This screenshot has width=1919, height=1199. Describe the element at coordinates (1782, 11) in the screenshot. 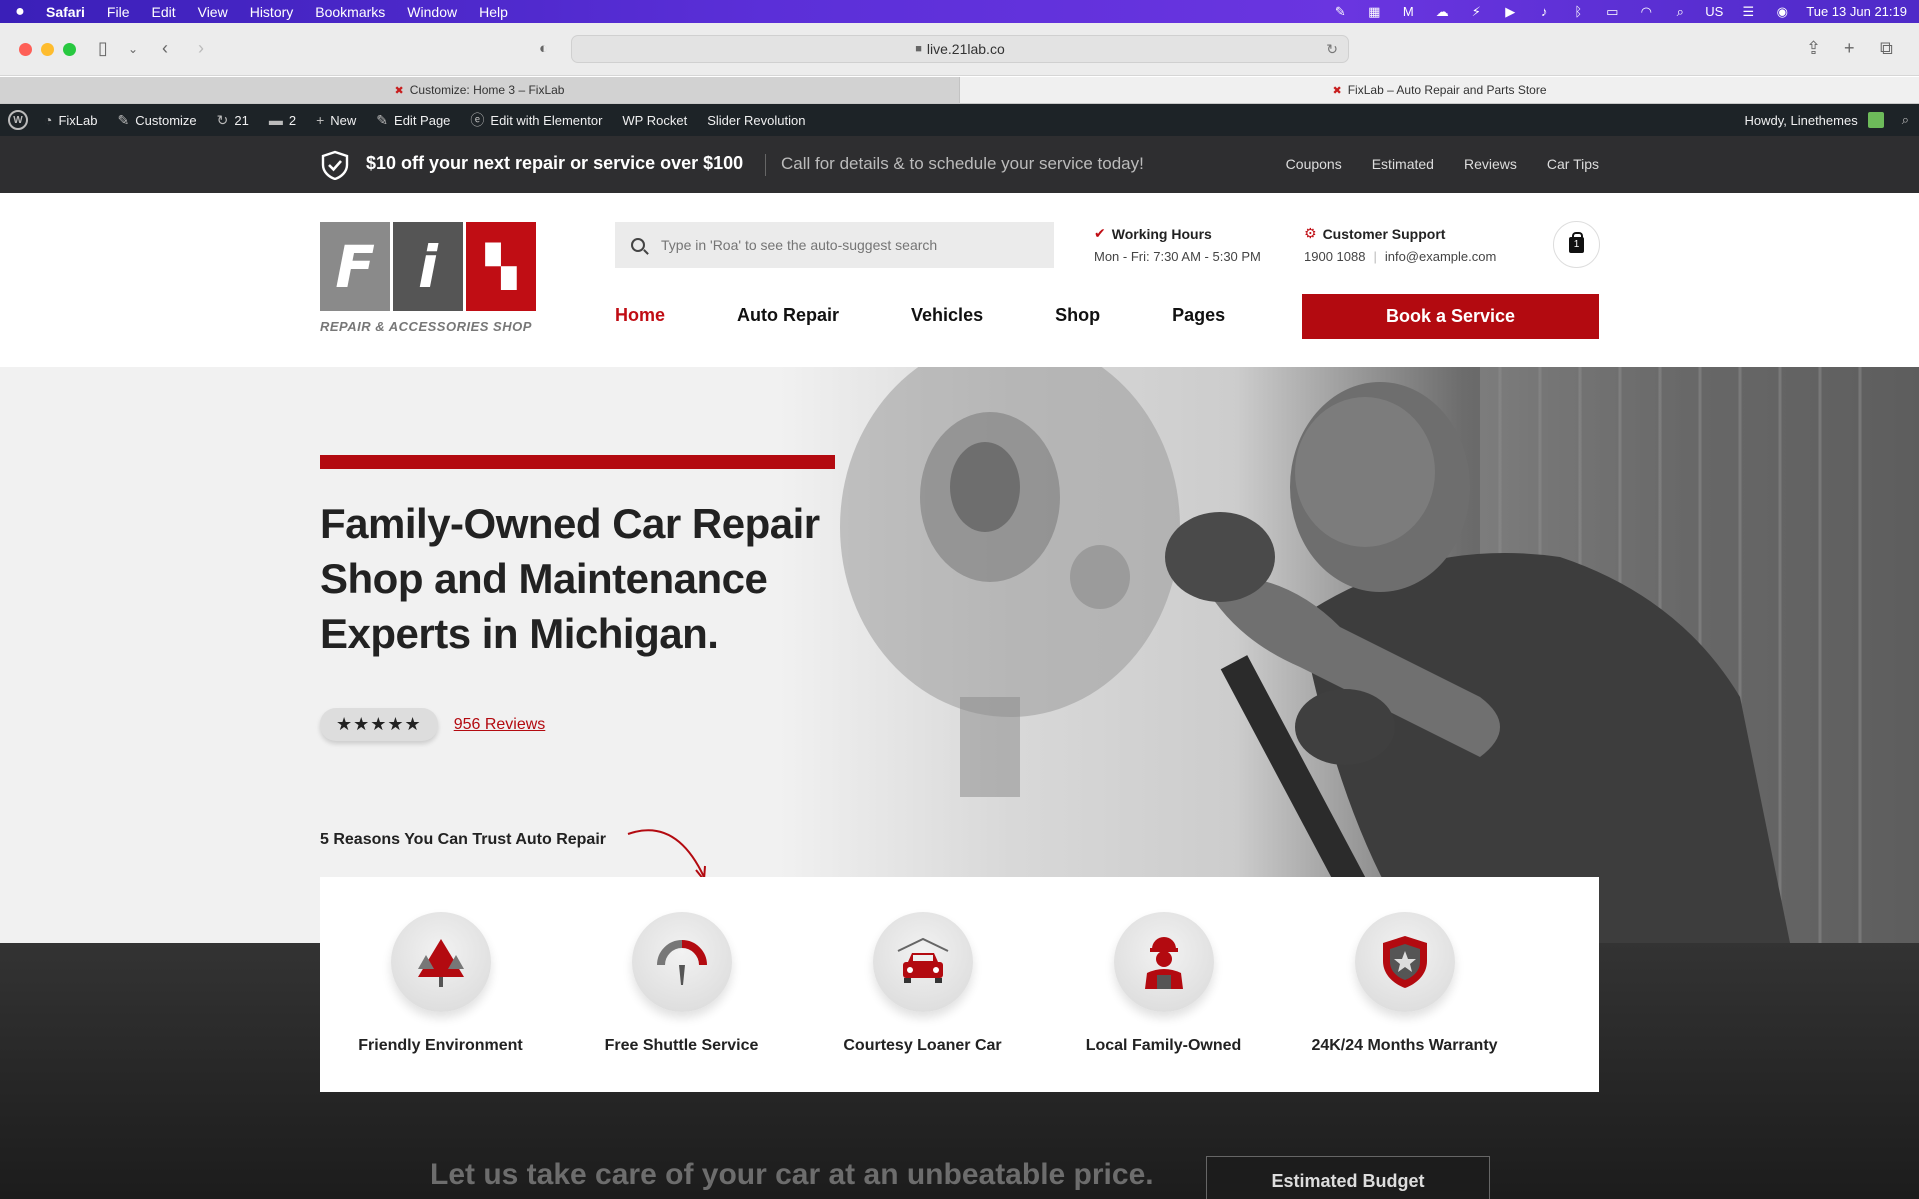

I see `siri-icon: ◉` at that location.